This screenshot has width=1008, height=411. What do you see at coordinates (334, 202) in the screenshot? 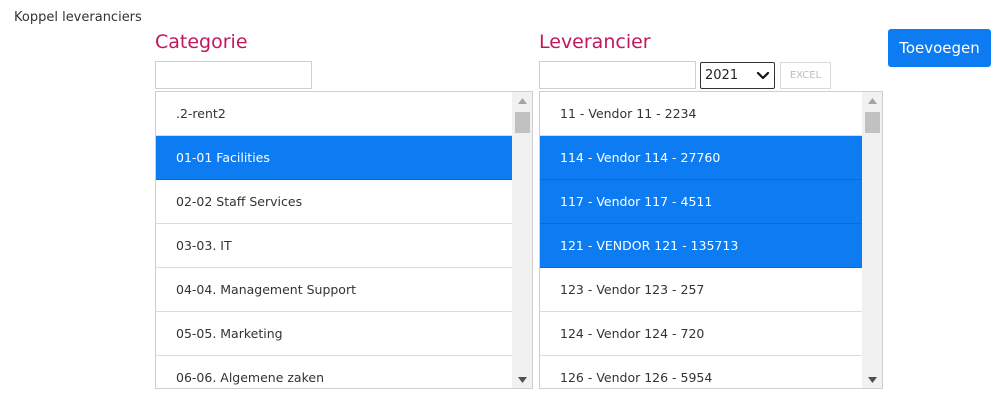
I see `categorie-list-item: 02-02 Staff Services` at bounding box center [334, 202].